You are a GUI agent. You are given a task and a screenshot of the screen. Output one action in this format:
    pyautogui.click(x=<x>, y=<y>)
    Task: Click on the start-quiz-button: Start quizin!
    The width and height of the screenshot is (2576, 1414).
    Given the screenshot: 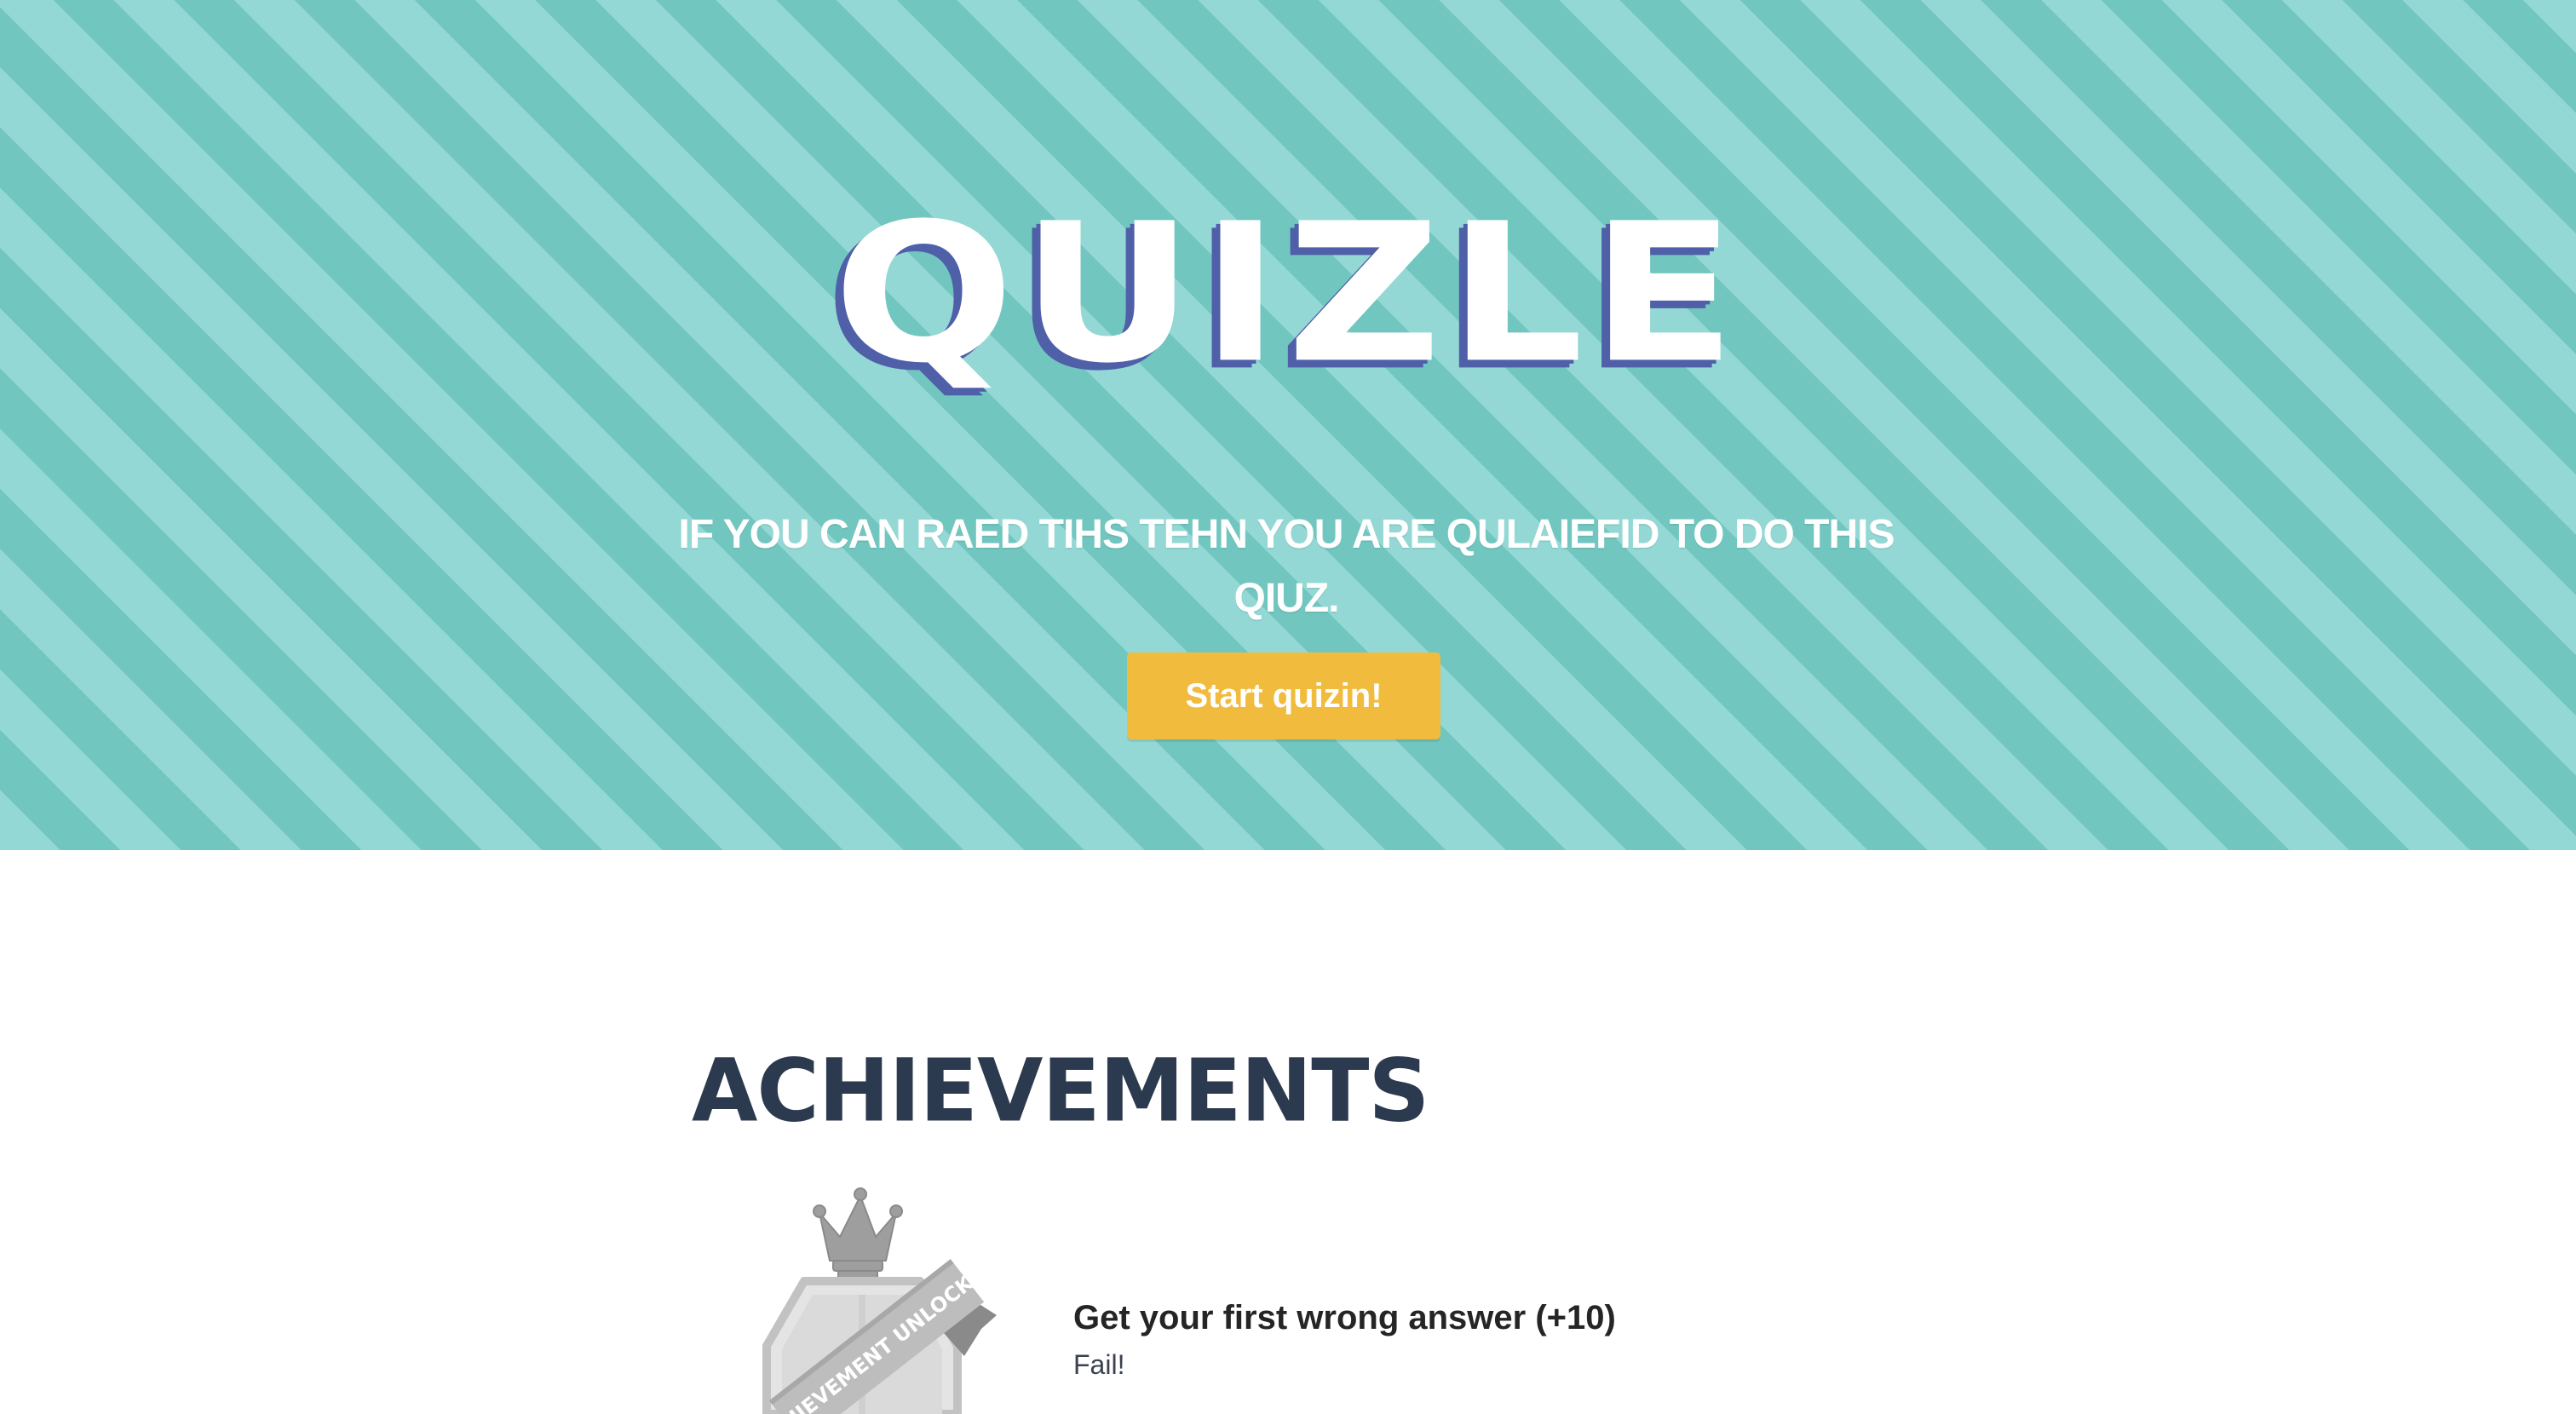 What is the action you would take?
    pyautogui.click(x=1284, y=695)
    